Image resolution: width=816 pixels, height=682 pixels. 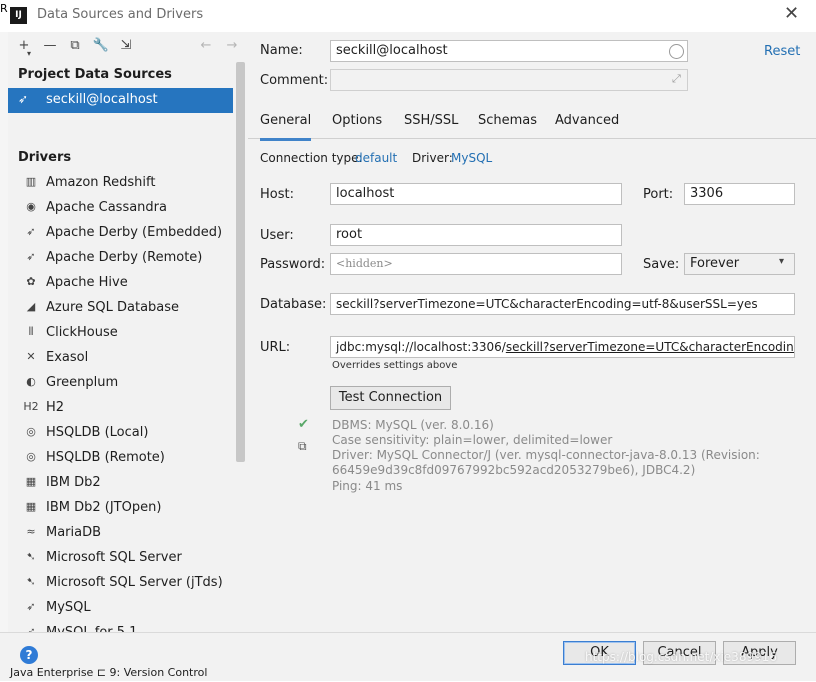 I want to click on driver-item: ≈ MariaDB, so click(x=125, y=533).